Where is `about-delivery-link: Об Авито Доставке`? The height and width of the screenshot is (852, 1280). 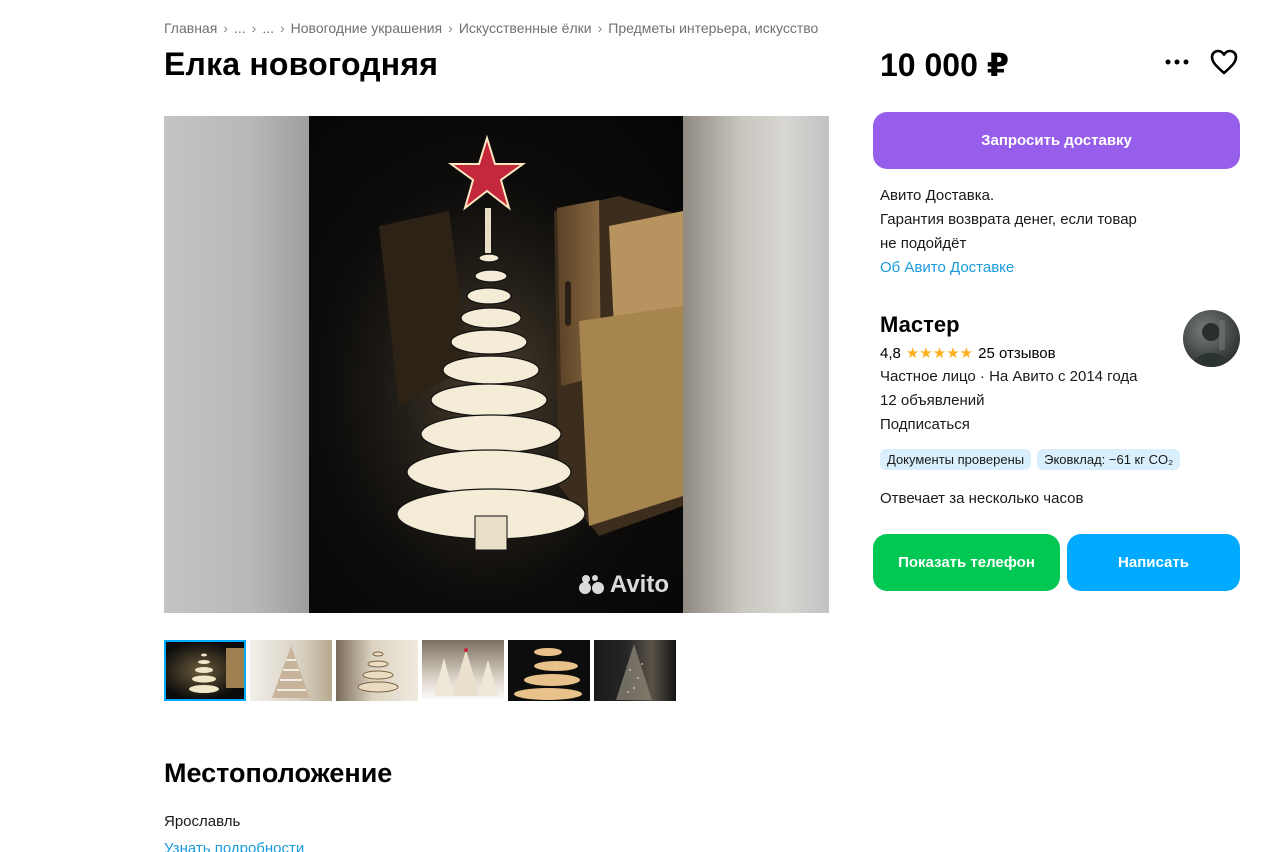
about-delivery-link: Об Авито Доставке is located at coordinates (1040, 268).